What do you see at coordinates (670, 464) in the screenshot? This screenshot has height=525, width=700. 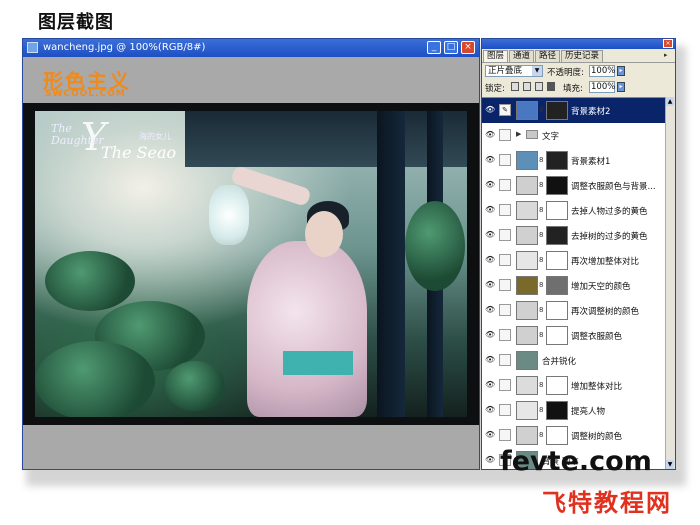 I see `scroll-down-icon: ▼` at bounding box center [670, 464].